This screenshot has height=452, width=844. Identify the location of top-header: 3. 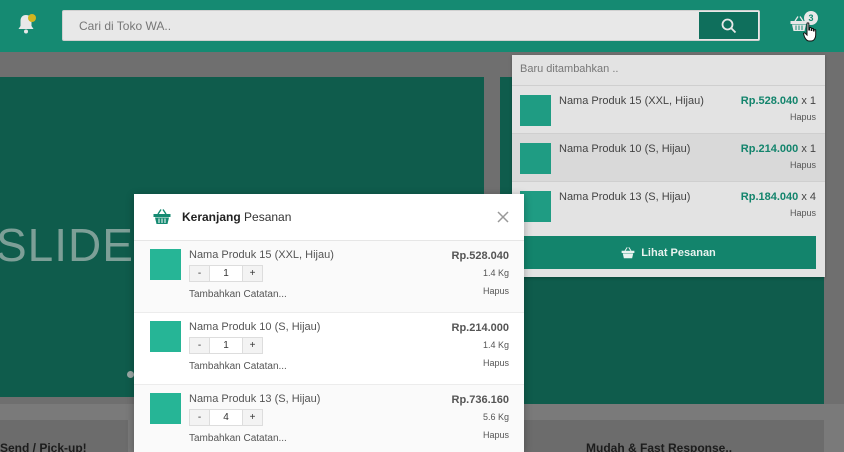
(422, 26).